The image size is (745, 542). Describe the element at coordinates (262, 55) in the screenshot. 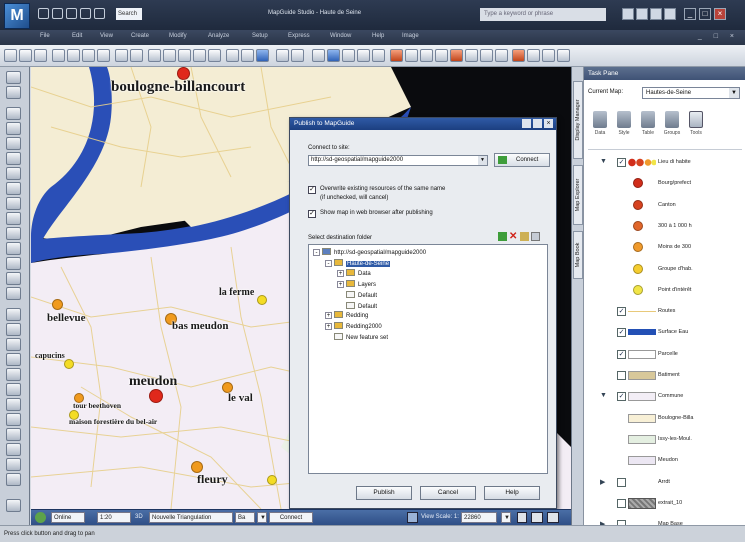

I see `tool-palettes-icon` at that location.